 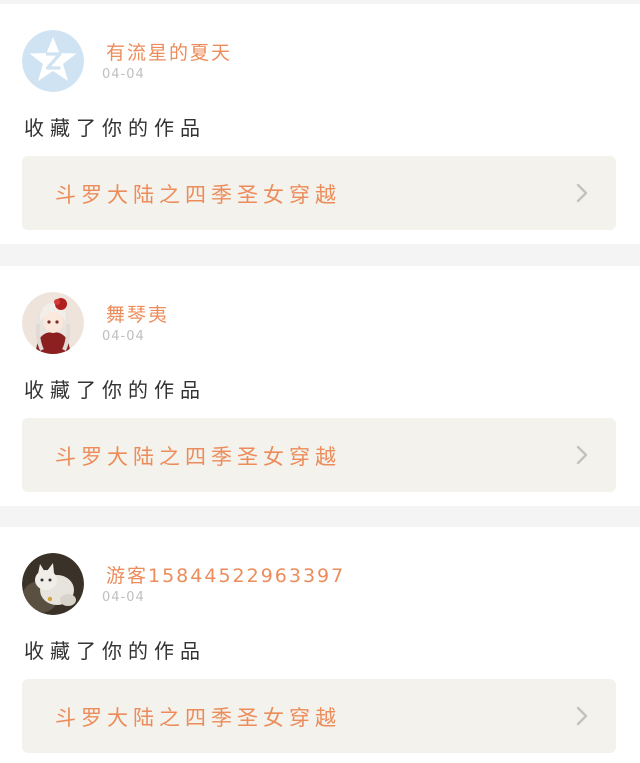 I want to click on anime-girl-avatar-icon, so click(x=53, y=323).